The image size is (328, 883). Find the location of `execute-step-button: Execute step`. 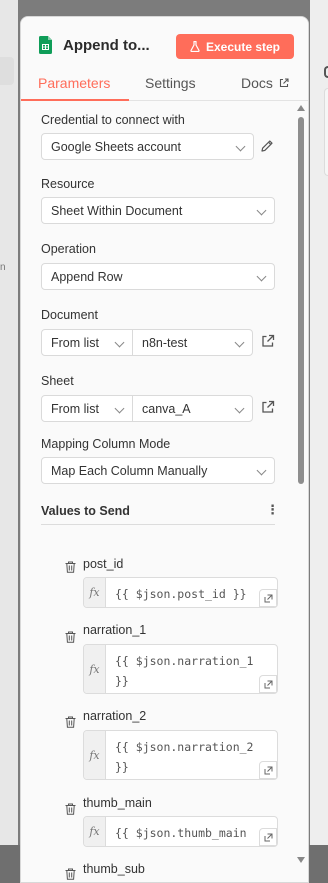

execute-step-button: Execute step is located at coordinates (235, 46).